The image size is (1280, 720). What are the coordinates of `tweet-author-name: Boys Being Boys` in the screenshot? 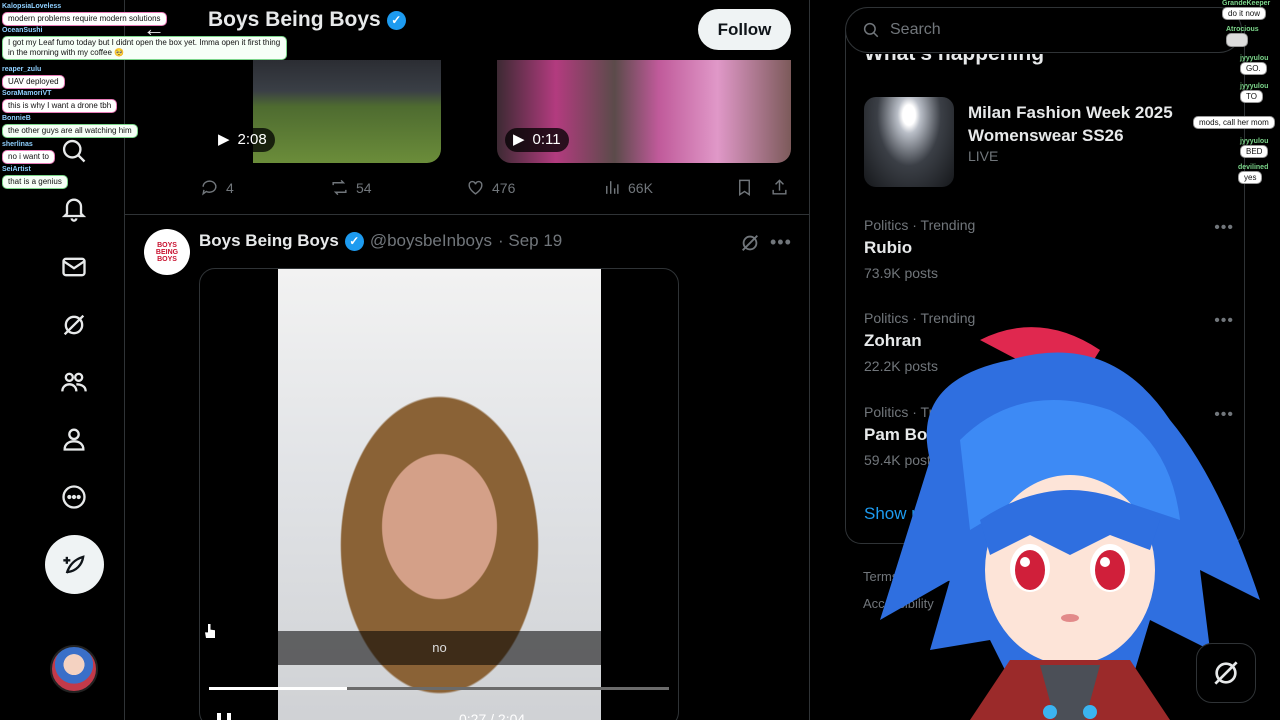 It's located at (269, 241).